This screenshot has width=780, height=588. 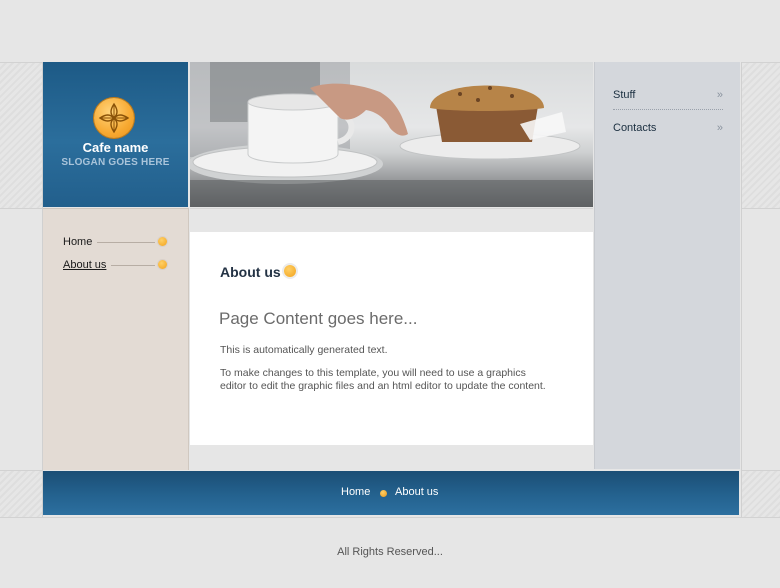 What do you see at coordinates (635, 128) in the screenshot?
I see `right-nav-label: Contacts` at bounding box center [635, 128].